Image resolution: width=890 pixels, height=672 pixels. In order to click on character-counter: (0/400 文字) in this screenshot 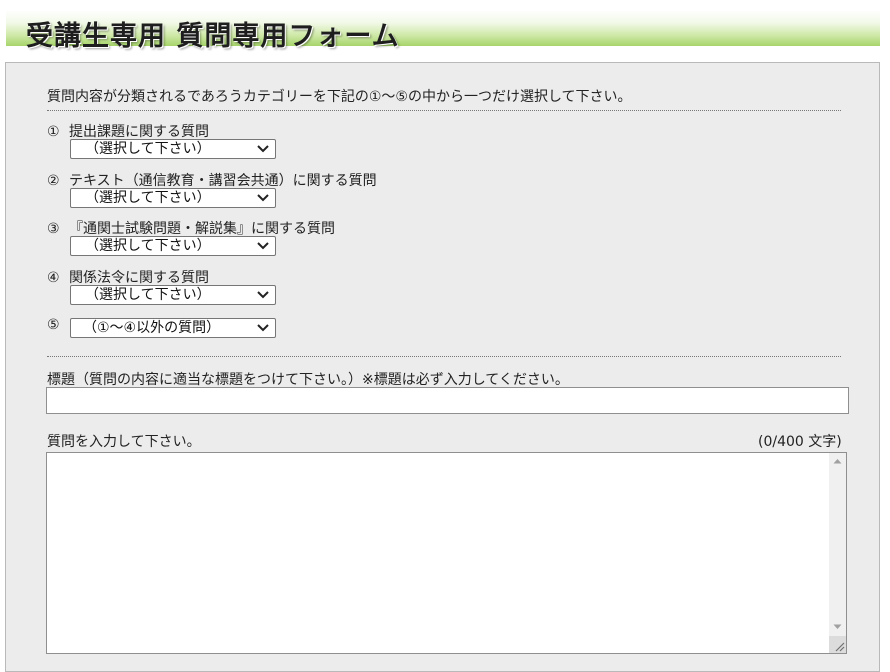, I will do `click(800, 442)`.